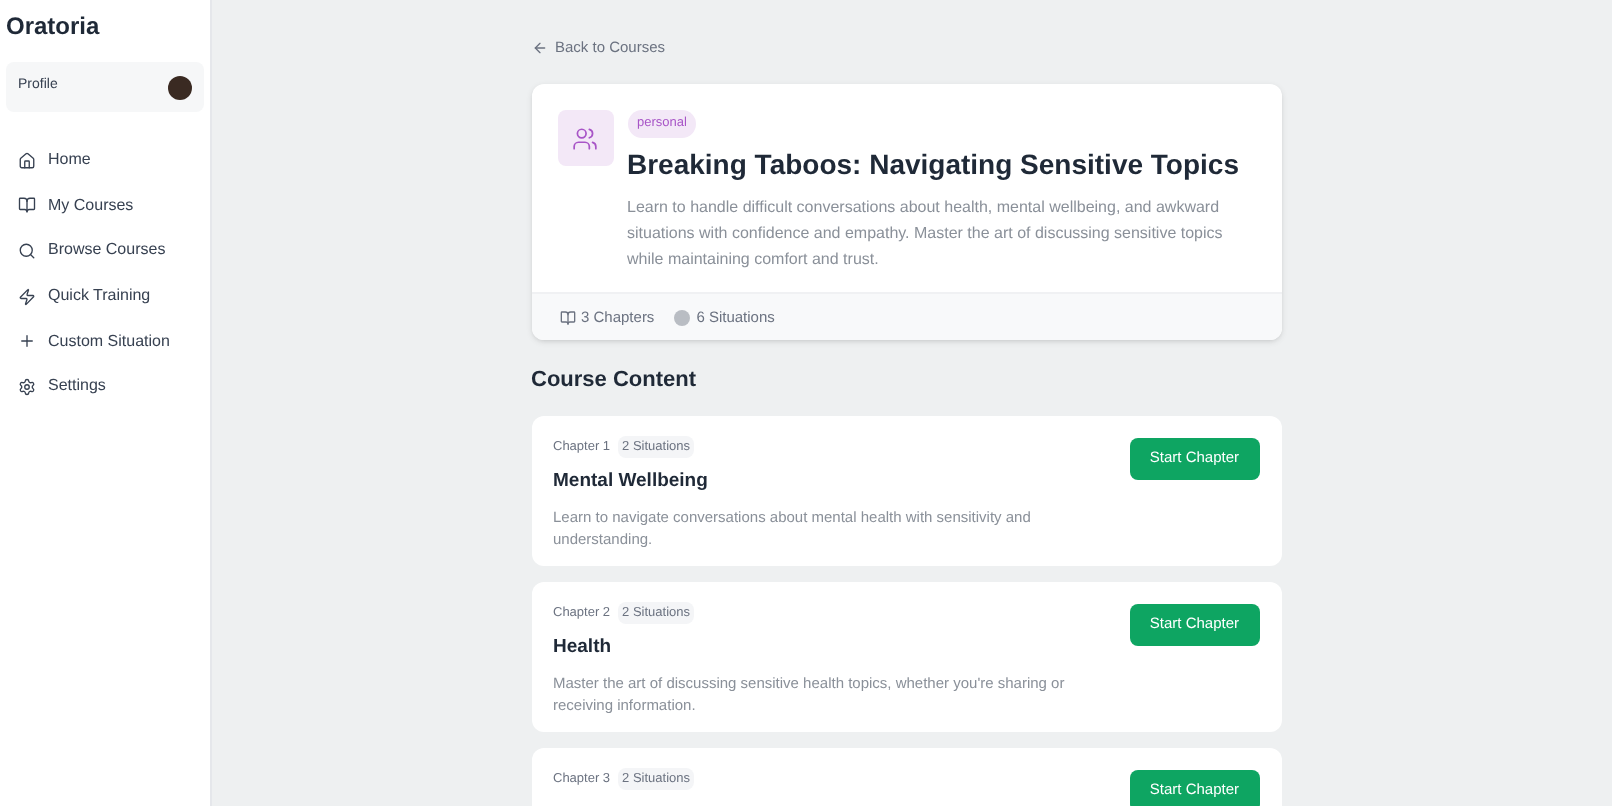  Describe the element at coordinates (105, 251) in the screenshot. I see `nav-item: Browse Courses` at that location.